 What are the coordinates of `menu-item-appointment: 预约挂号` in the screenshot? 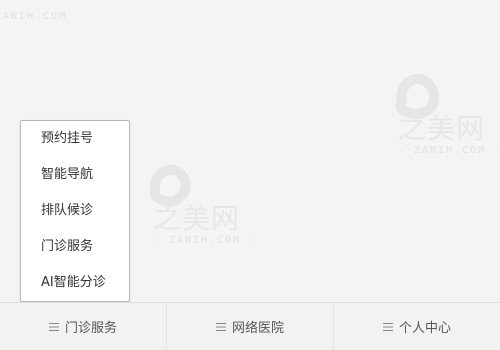 It's located at (75, 139).